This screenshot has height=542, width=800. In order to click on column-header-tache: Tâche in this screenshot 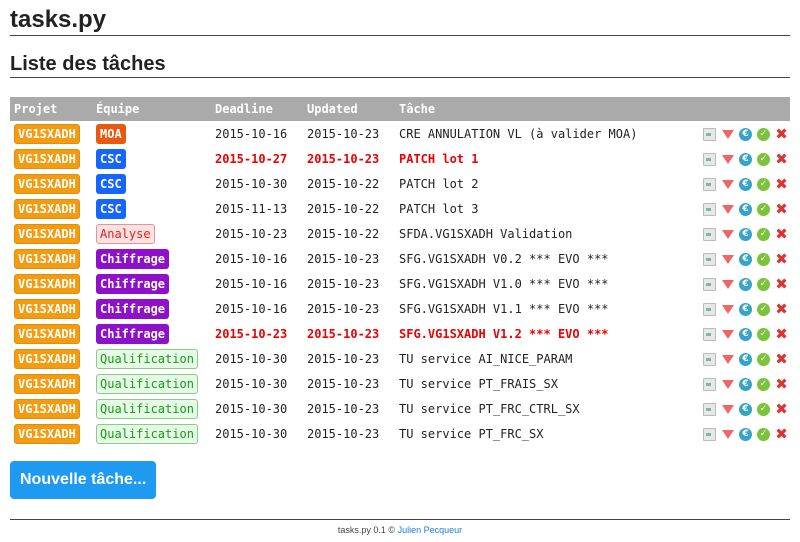, I will do `click(539, 109)`.